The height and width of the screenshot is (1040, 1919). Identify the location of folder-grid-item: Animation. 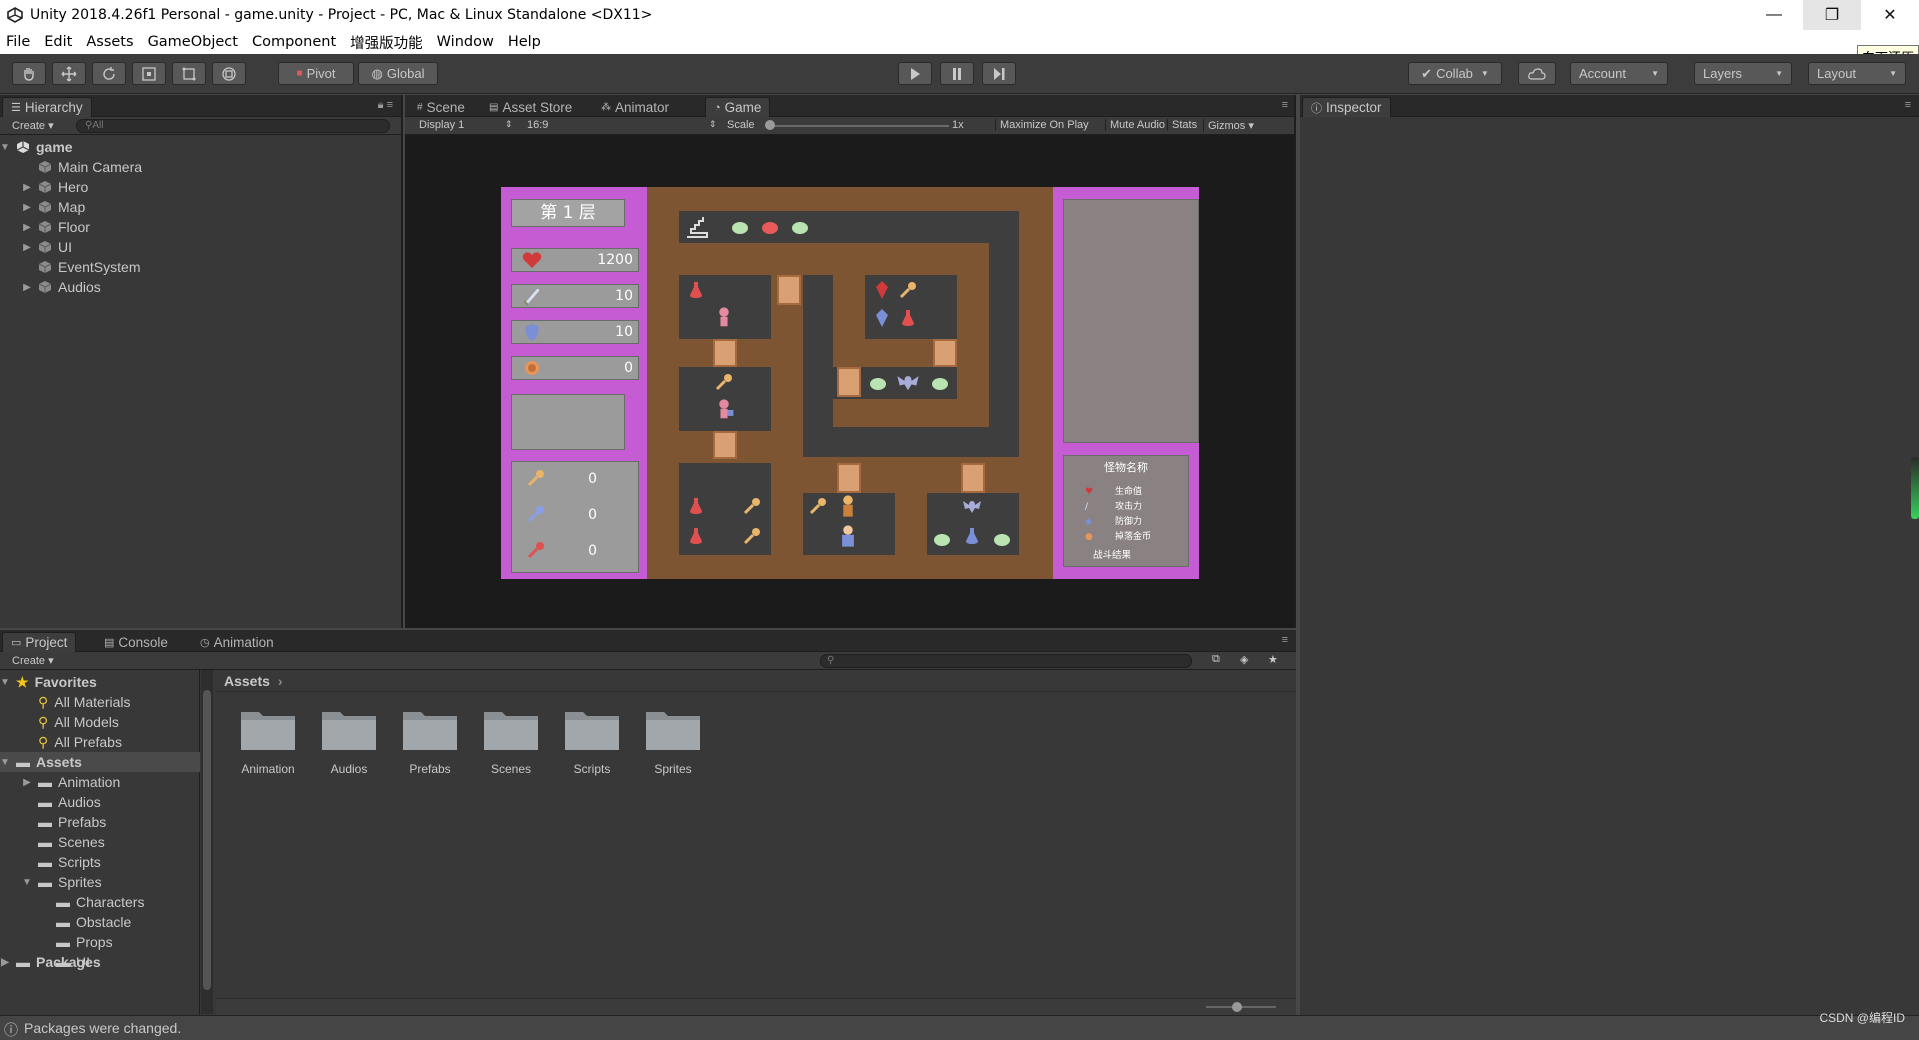
(268, 741).